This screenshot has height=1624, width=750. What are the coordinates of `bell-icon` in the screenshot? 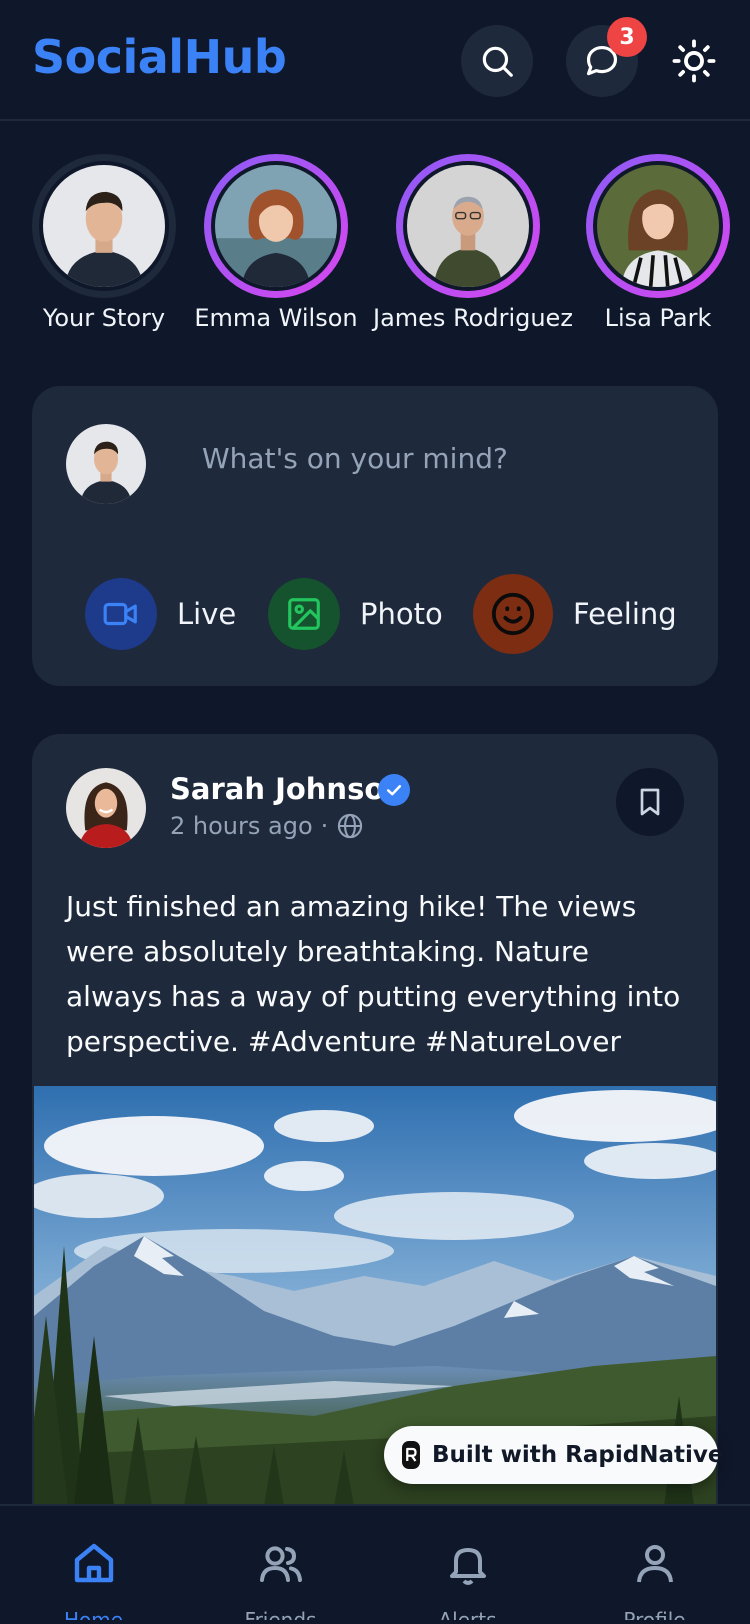 It's located at (468, 1566).